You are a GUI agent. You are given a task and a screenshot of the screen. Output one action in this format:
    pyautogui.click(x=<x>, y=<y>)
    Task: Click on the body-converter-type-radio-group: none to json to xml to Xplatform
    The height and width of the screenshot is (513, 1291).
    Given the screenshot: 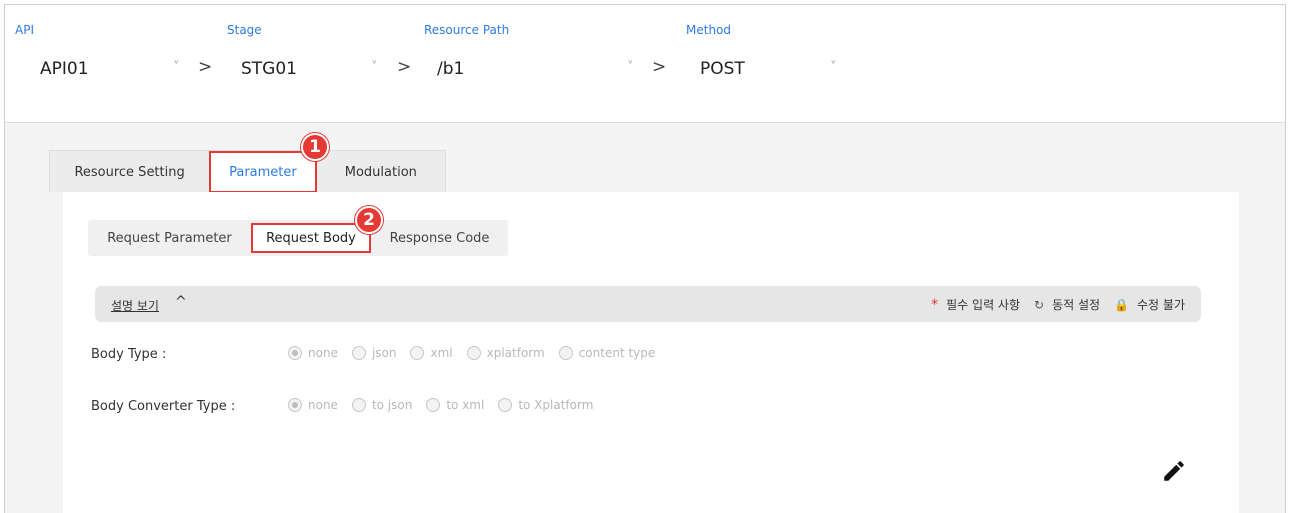 What is the action you would take?
    pyautogui.click(x=447, y=405)
    